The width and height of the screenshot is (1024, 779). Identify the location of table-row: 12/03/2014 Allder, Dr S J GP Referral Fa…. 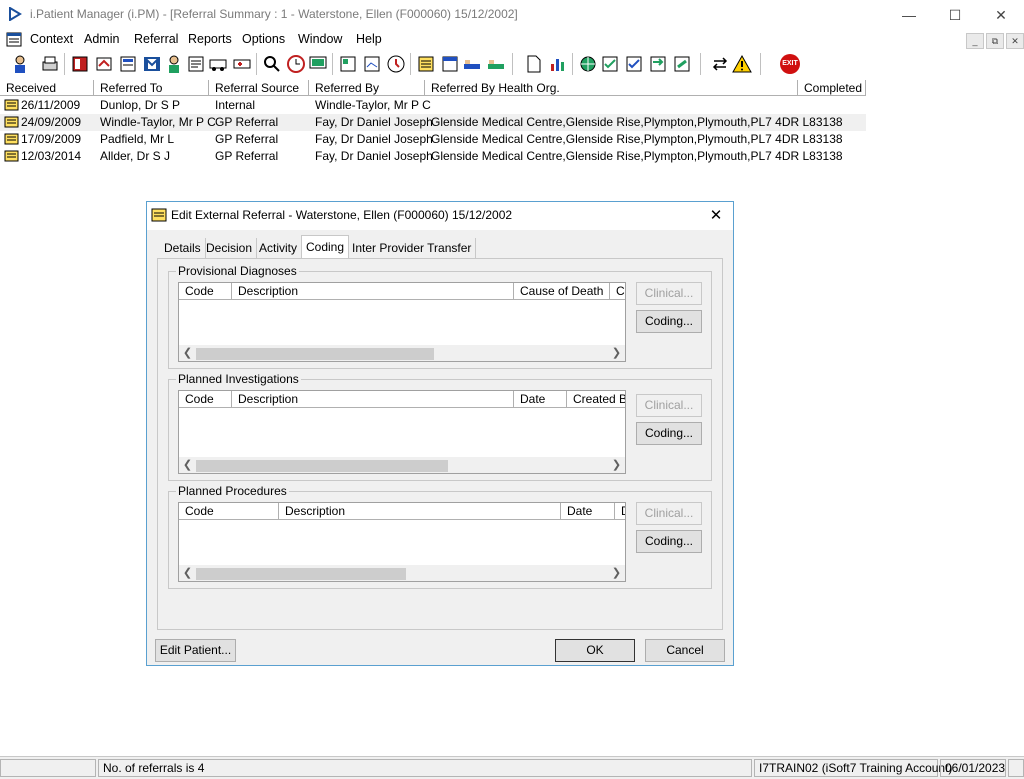
(433, 156).